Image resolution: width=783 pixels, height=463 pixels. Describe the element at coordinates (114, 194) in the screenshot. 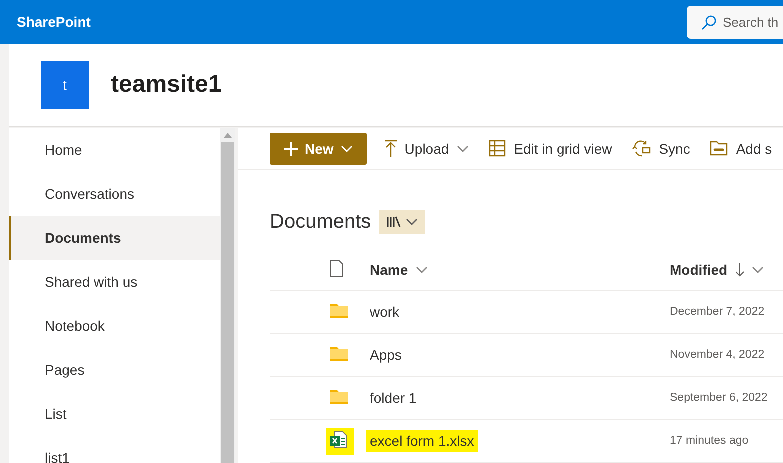

I see `nav-item: Conversations` at that location.